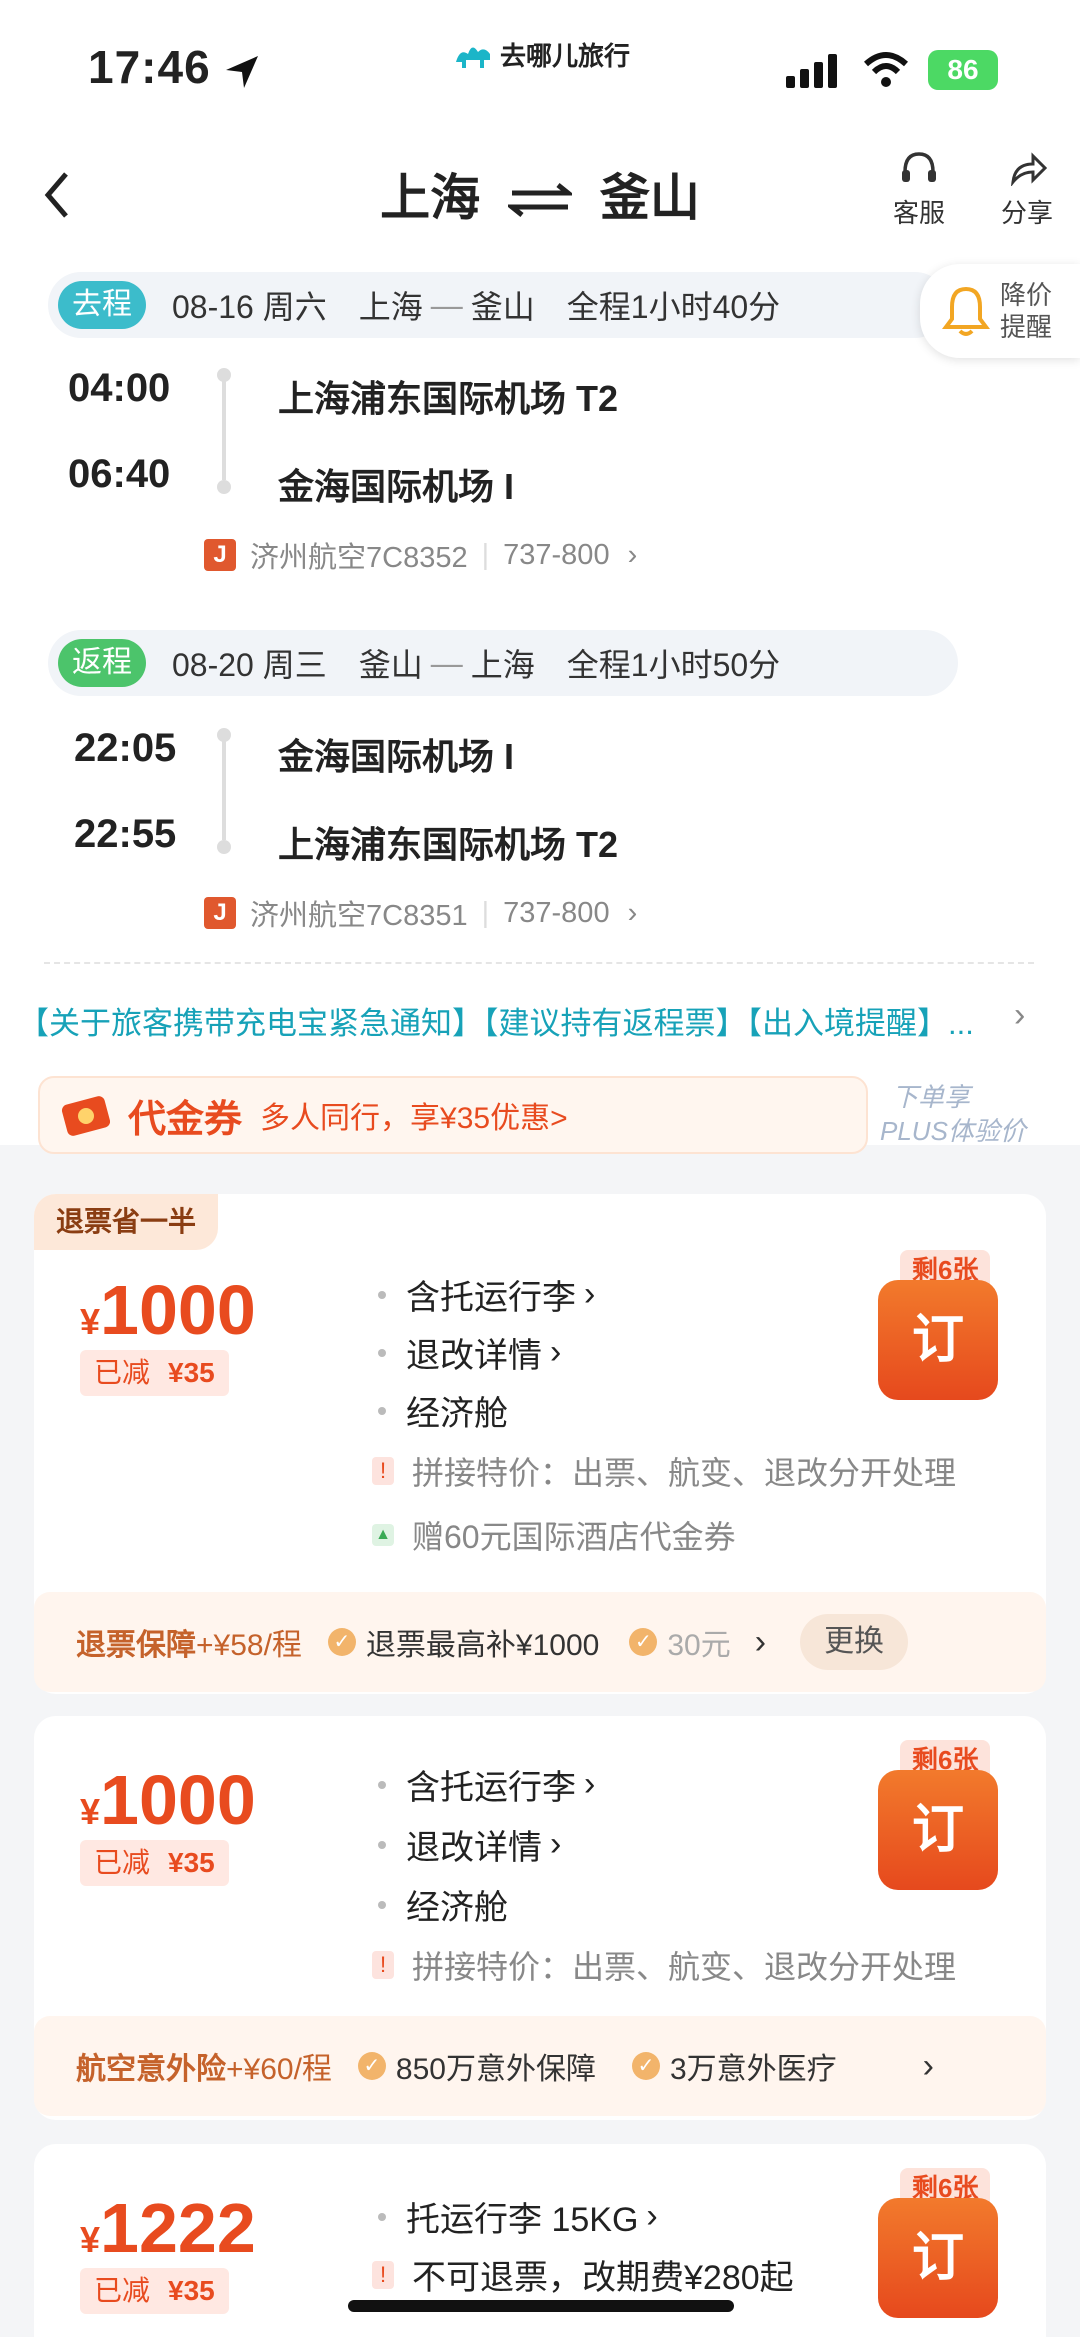 This screenshot has width=1080, height=2337. Describe the element at coordinates (220, 913) in the screenshot. I see `airline-logo-icon: J` at that location.